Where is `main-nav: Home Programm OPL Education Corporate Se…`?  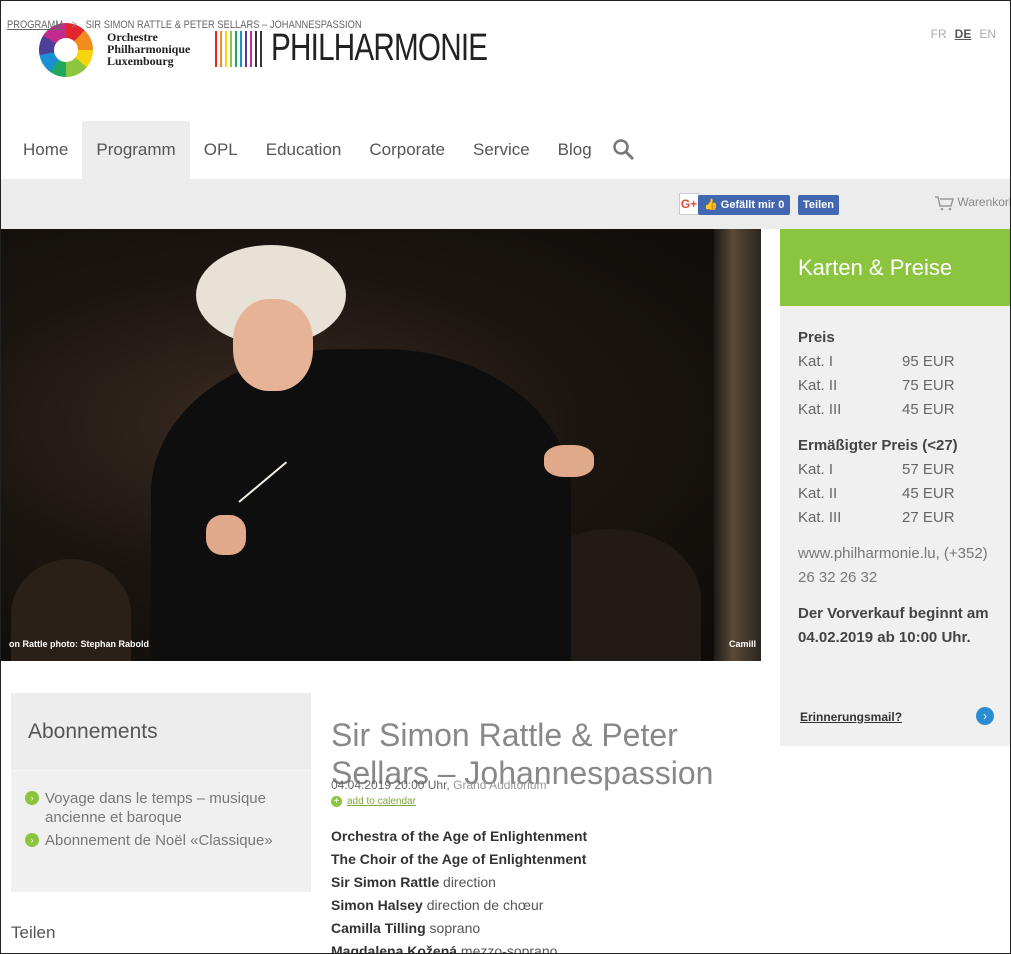
main-nav: Home Programm OPL Education Corporate Se… is located at coordinates (322, 150).